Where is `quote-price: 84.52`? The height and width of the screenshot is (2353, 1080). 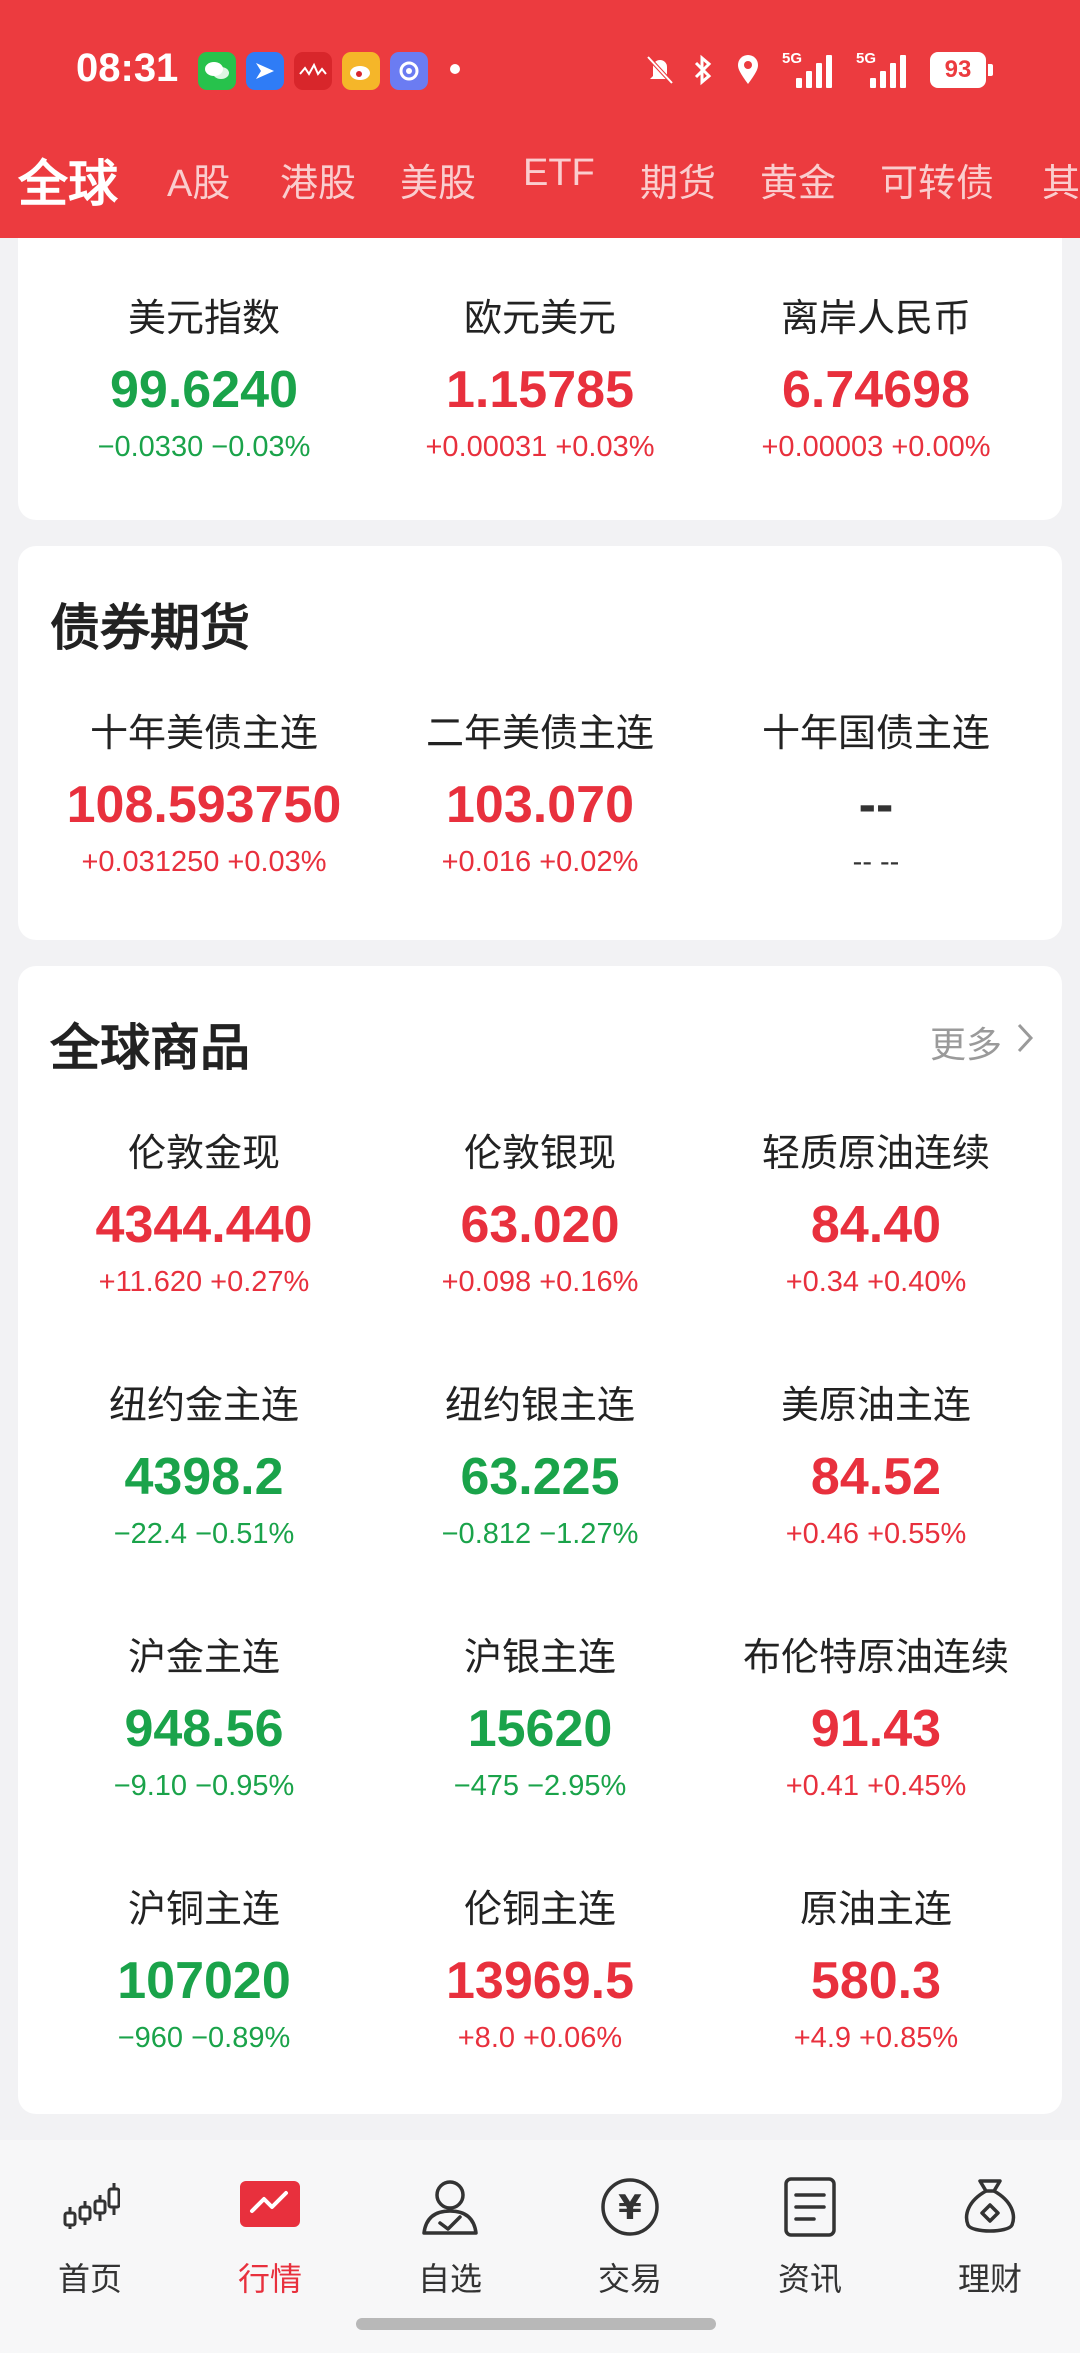
quote-price: 84.52 is located at coordinates (876, 1477).